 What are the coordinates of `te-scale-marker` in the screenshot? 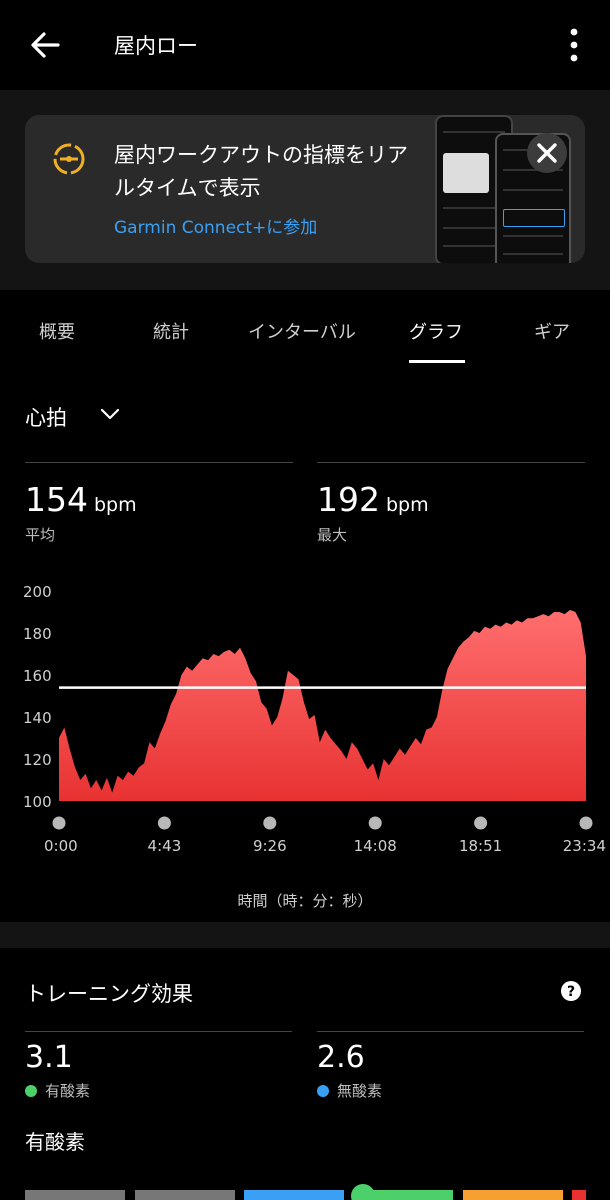 It's located at (363, 1192).